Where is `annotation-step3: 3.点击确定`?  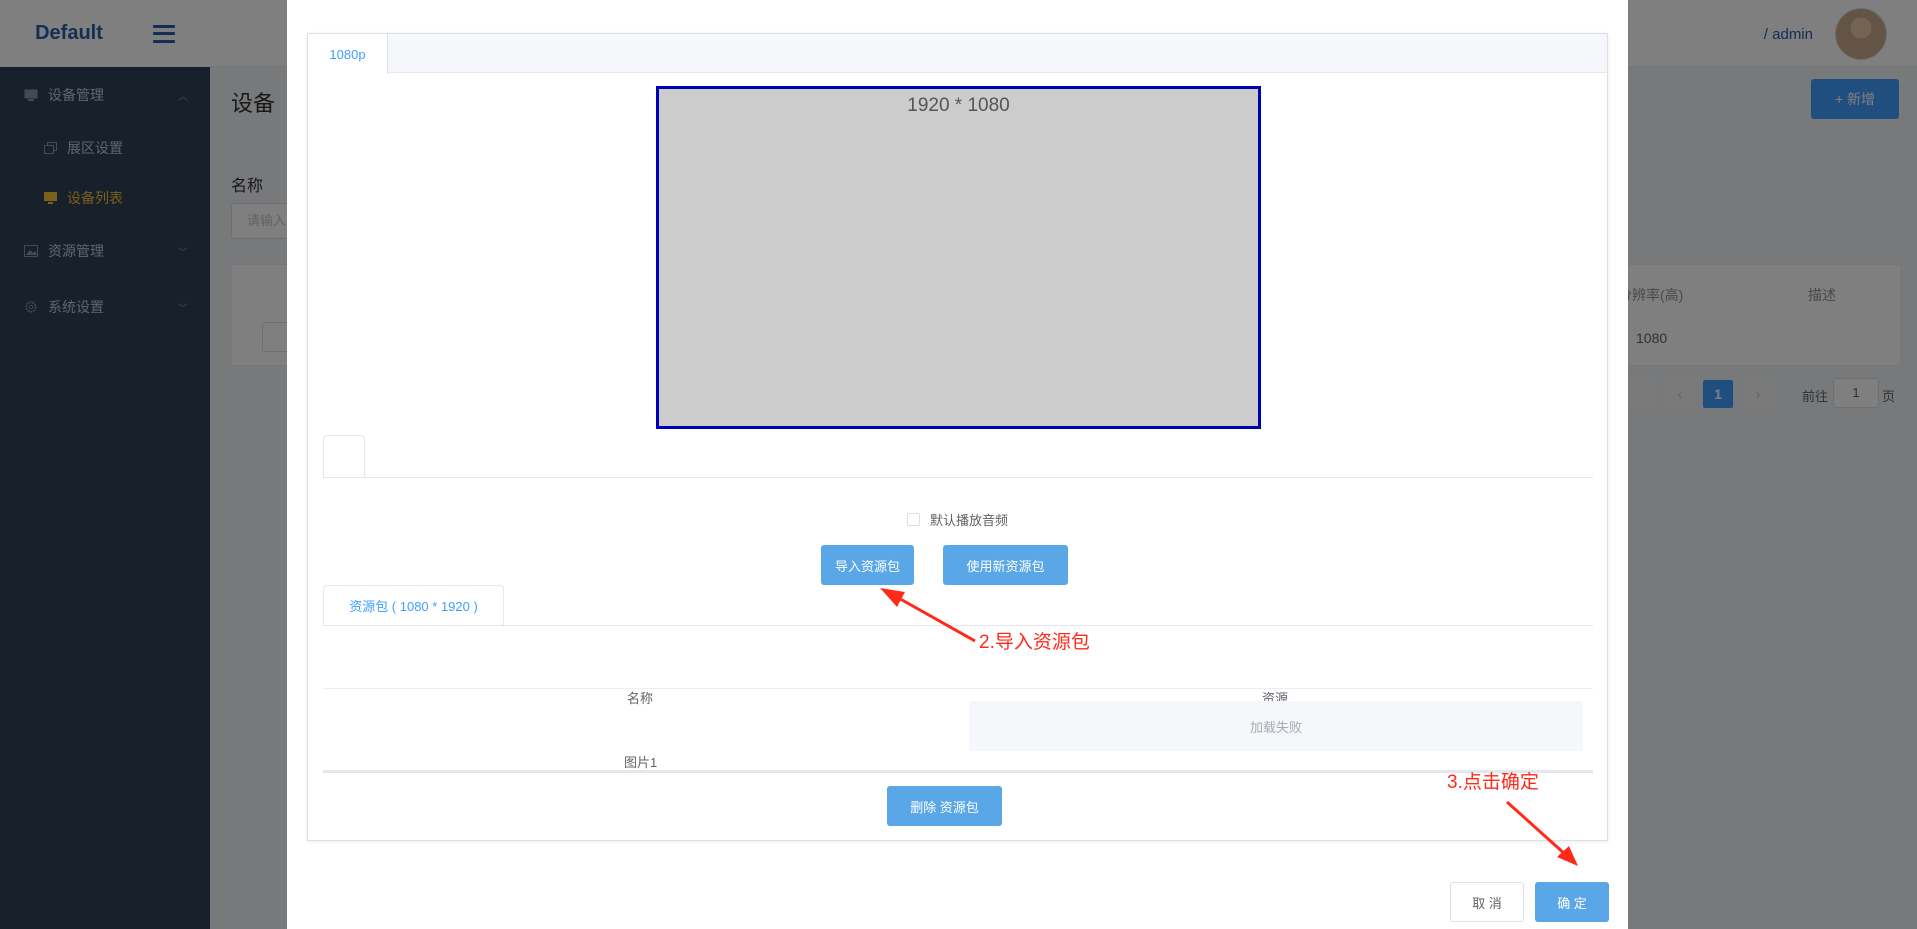
annotation-step3: 3.点击确定 is located at coordinates (1493, 782).